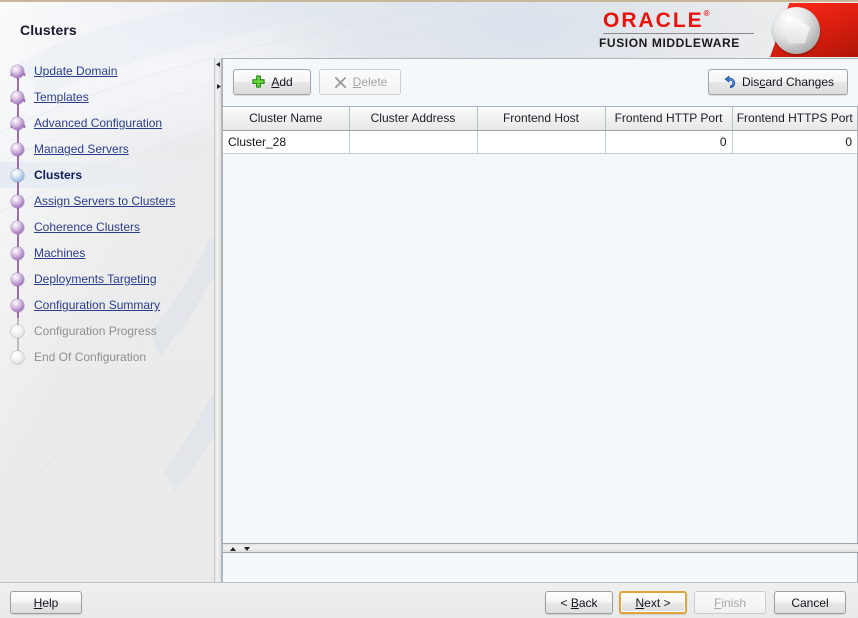 The width and height of the screenshot is (858, 618). I want to click on sidebar-step-label: Clusters, so click(58, 175).